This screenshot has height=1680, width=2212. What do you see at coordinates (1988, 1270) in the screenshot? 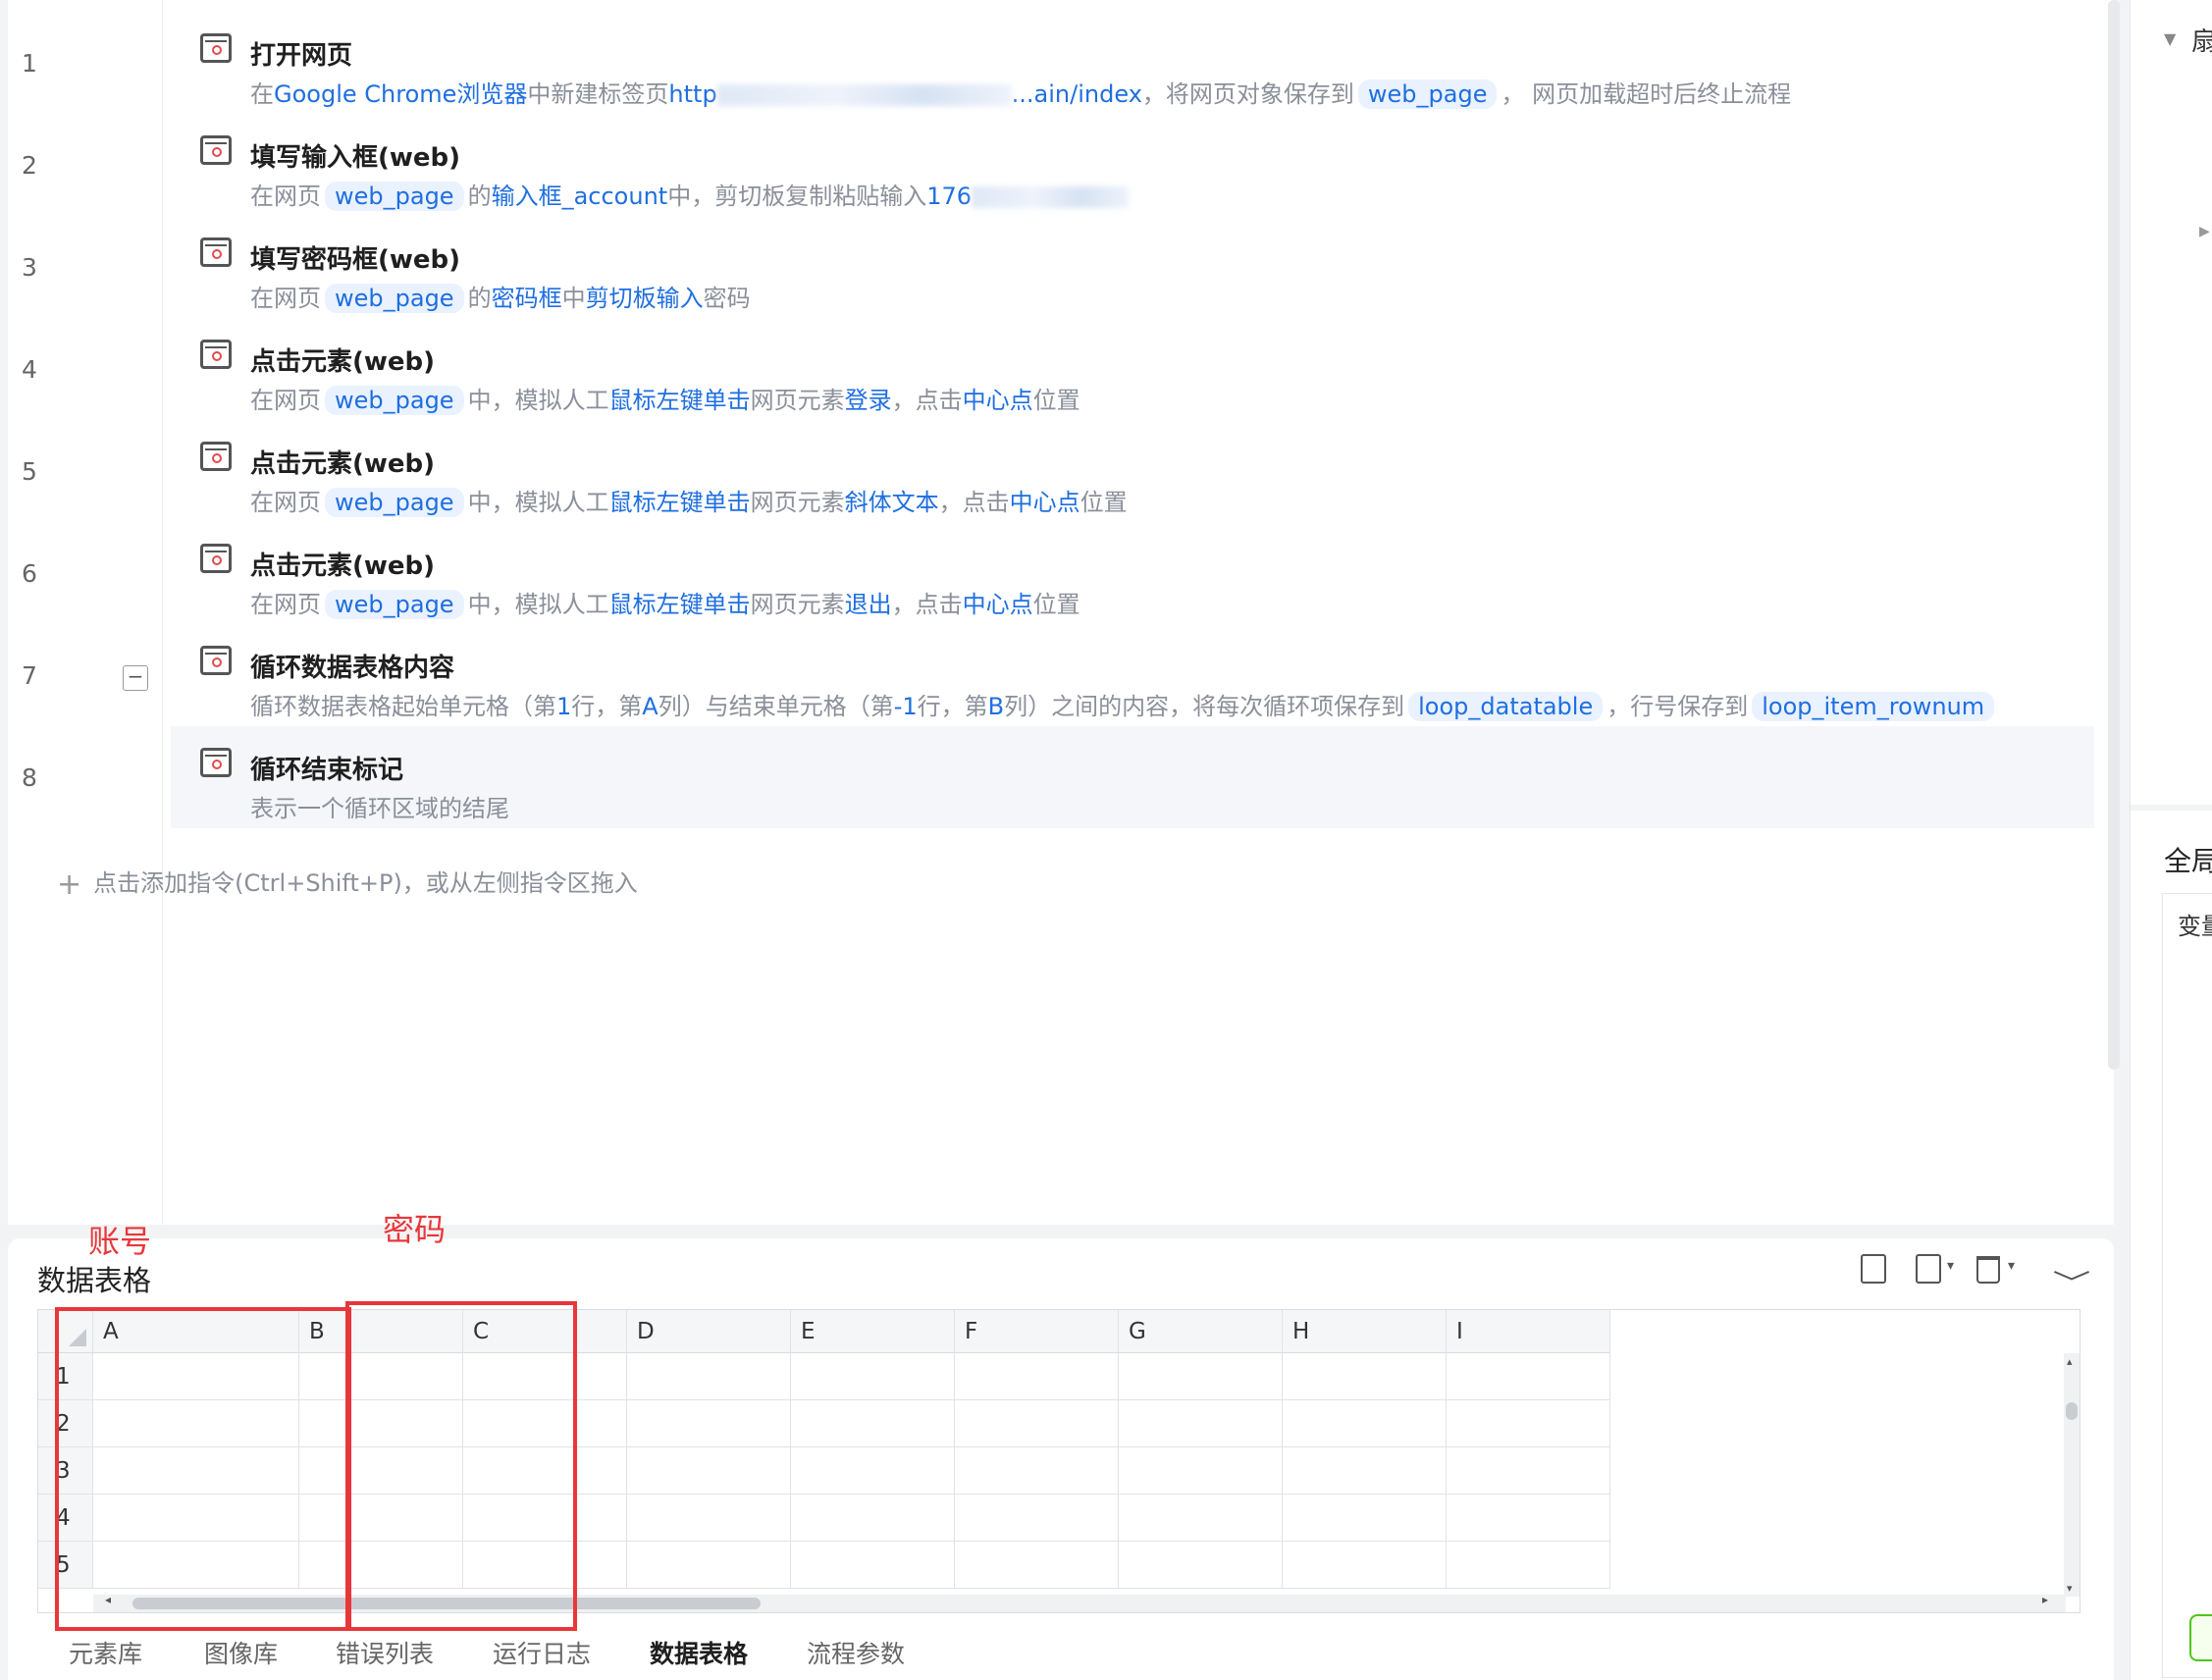
I see `delete-icon` at bounding box center [1988, 1270].